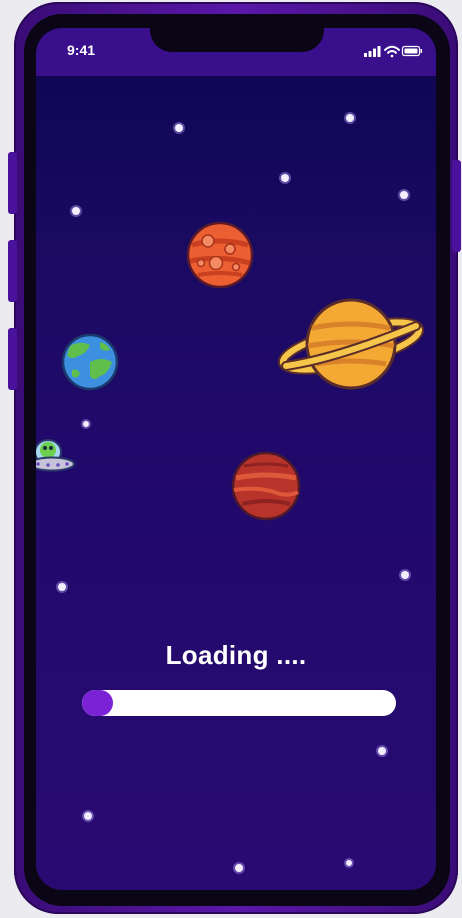  What do you see at coordinates (81, 50) in the screenshot?
I see `status-time: 9:41` at bounding box center [81, 50].